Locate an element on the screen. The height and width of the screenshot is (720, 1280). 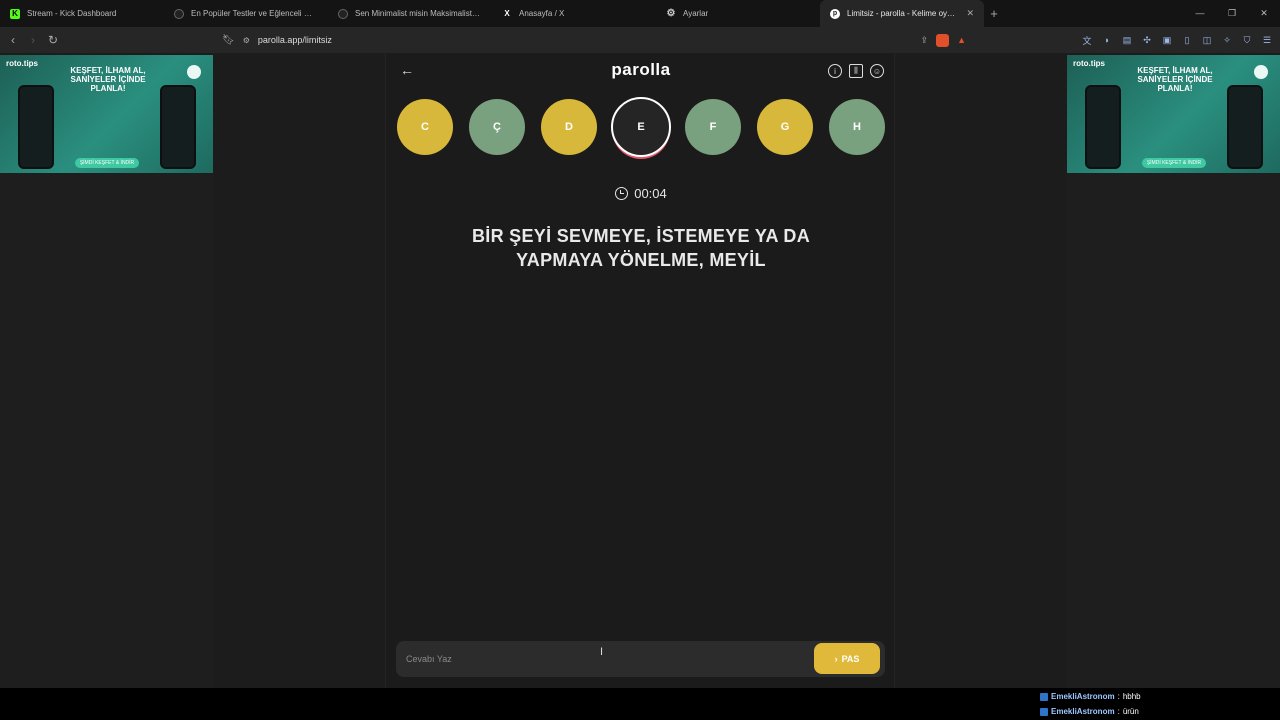
chat-message: EmekliAstronom : ürün is located at coordinates (1089, 711).